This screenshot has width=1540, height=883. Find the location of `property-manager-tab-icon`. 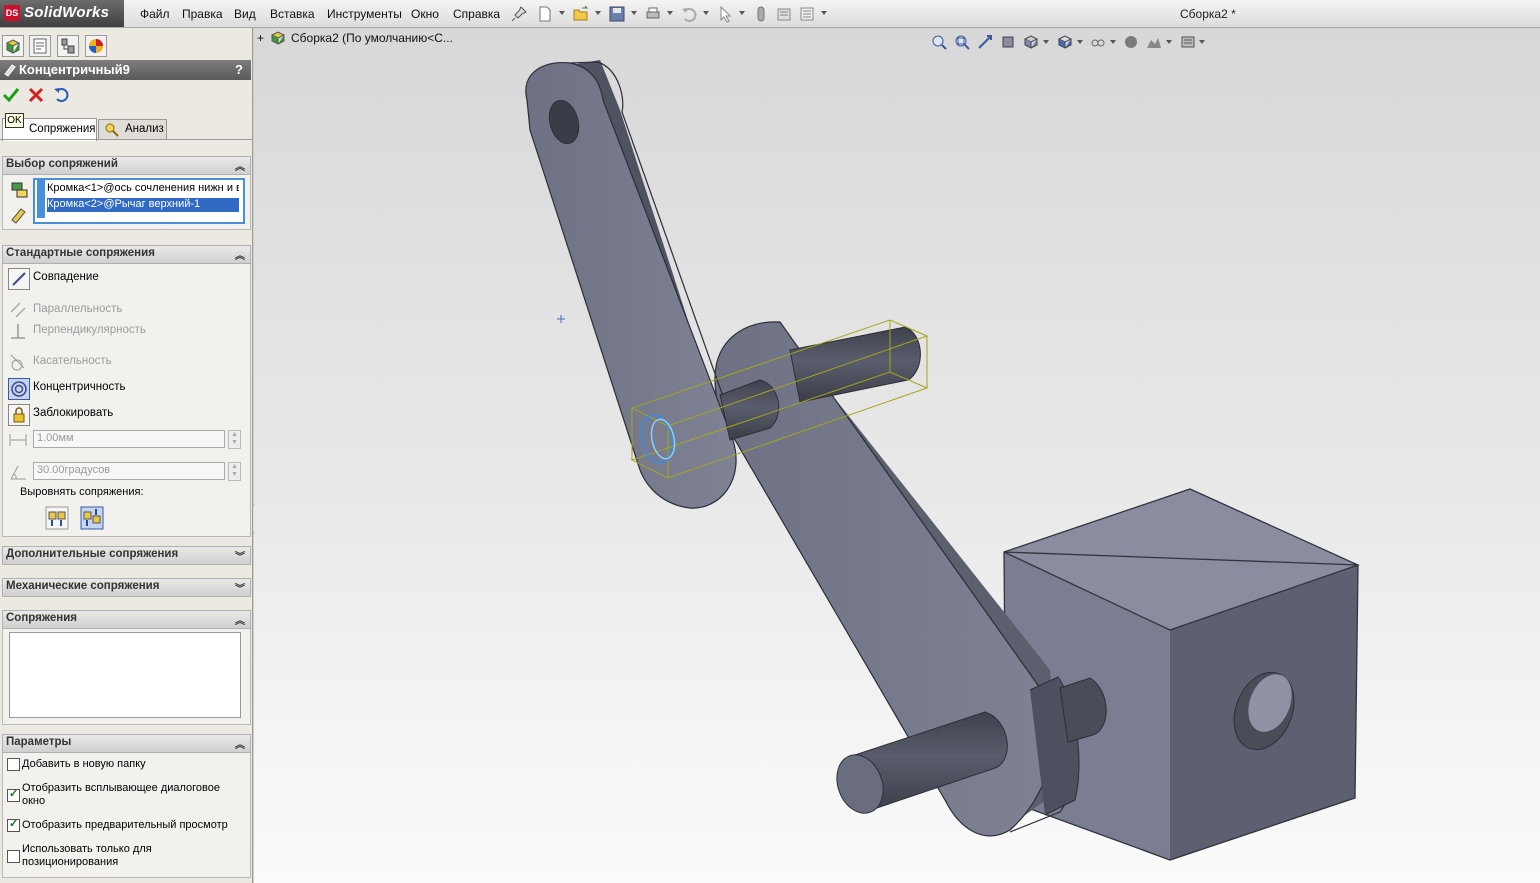

property-manager-tab-icon is located at coordinates (40, 46).